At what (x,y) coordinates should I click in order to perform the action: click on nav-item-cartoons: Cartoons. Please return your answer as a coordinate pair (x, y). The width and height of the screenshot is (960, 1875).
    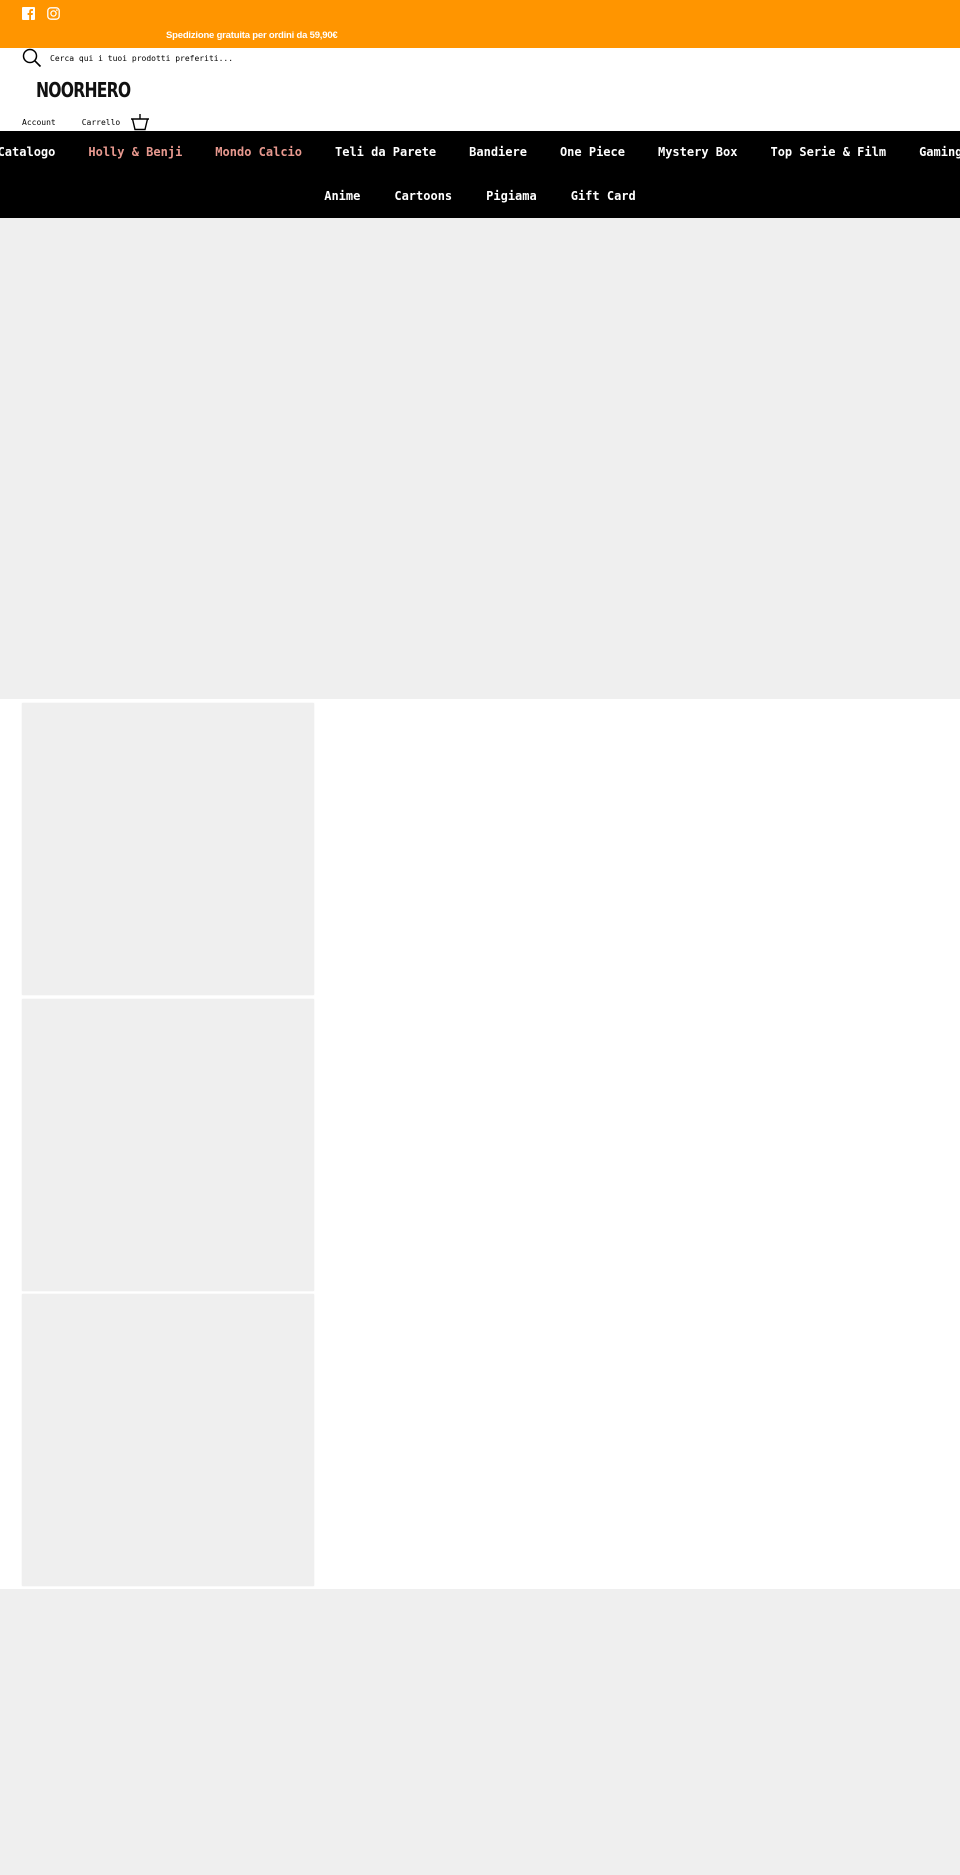
    Looking at the image, I should click on (423, 196).